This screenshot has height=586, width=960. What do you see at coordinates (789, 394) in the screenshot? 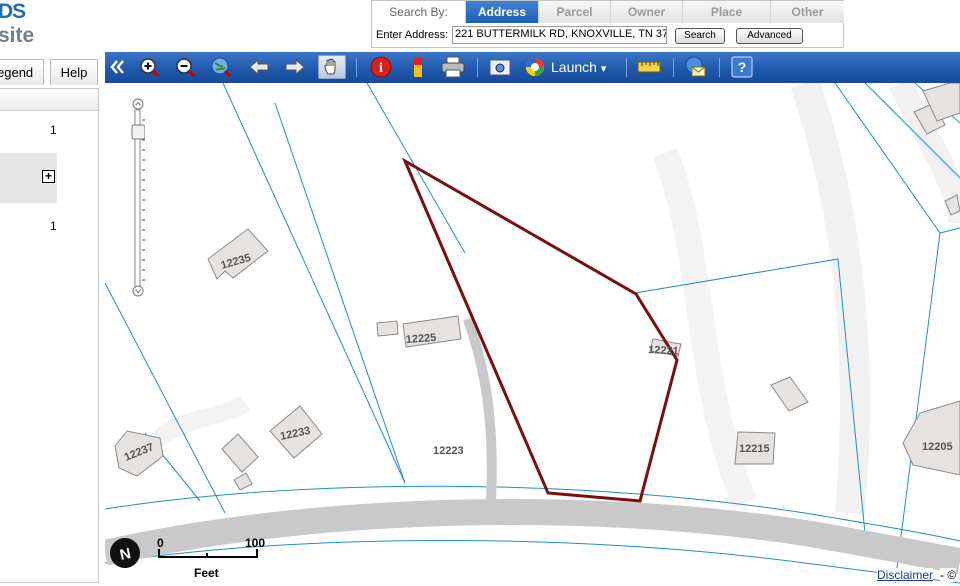
I see `building` at bounding box center [789, 394].